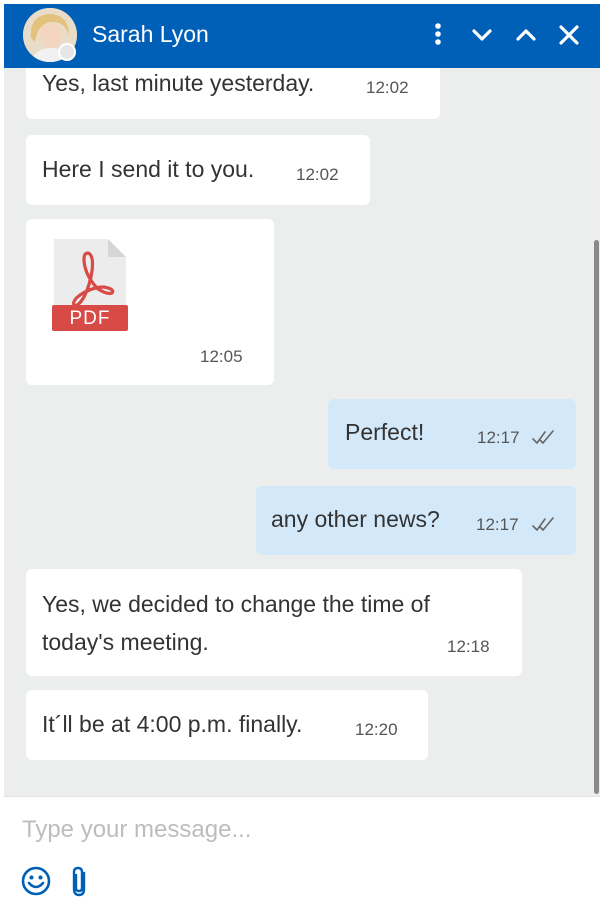 This screenshot has width=604, height=920. What do you see at coordinates (302, 830) in the screenshot?
I see `message-input` at bounding box center [302, 830].